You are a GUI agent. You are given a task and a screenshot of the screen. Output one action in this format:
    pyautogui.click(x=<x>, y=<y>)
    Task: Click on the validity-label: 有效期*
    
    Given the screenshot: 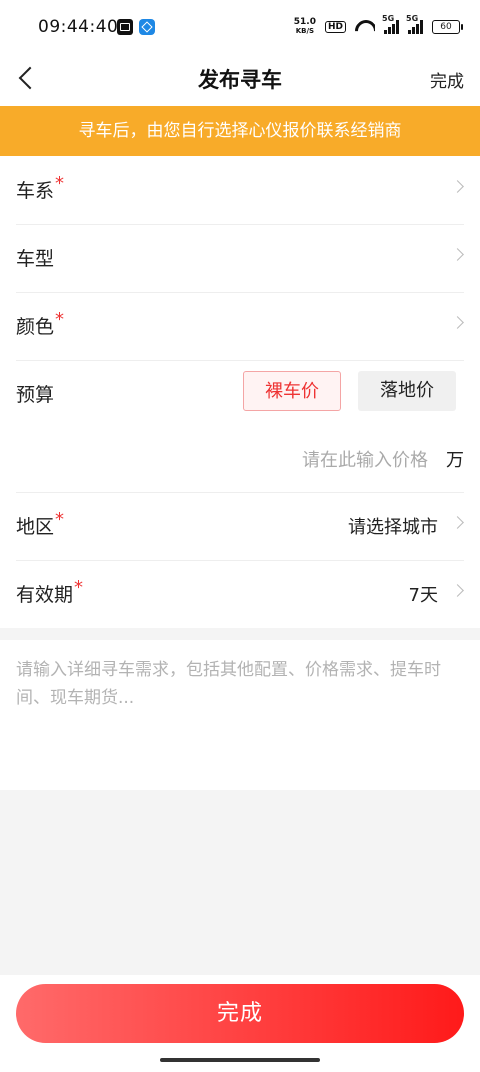 What is the action you would take?
    pyautogui.click(x=50, y=591)
    